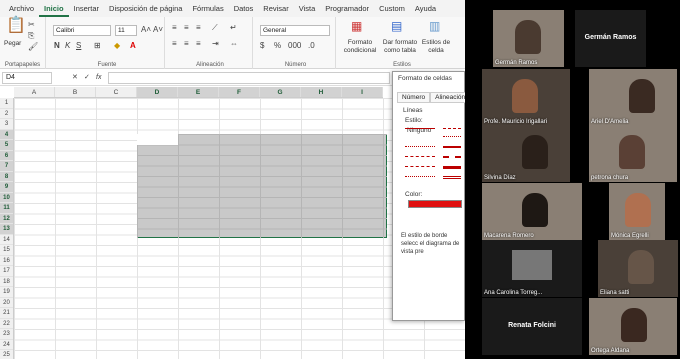 This screenshot has height=359, width=680. I want to click on name-box: D4, so click(27, 78).